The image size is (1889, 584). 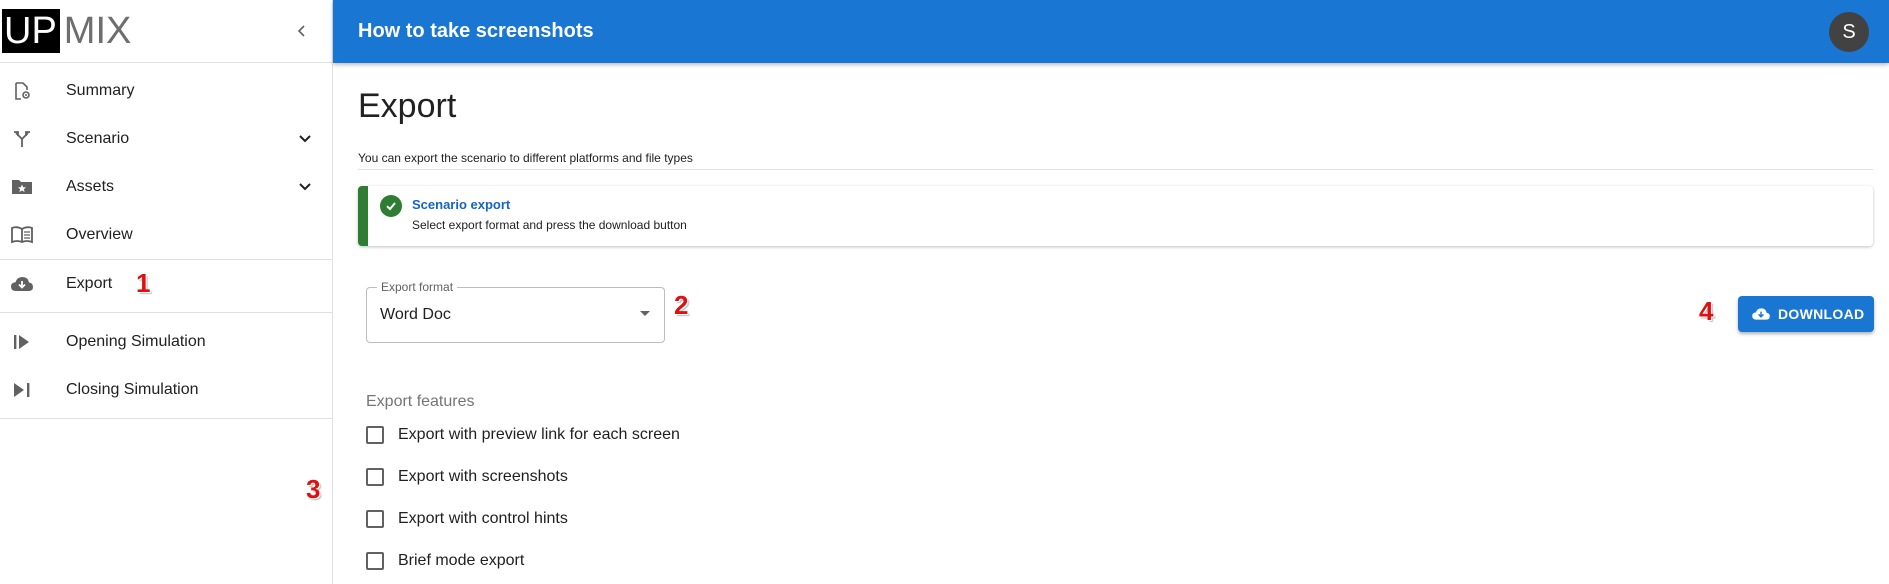 What do you see at coordinates (415, 314) in the screenshot?
I see `export-format-value: Word Doc` at bounding box center [415, 314].